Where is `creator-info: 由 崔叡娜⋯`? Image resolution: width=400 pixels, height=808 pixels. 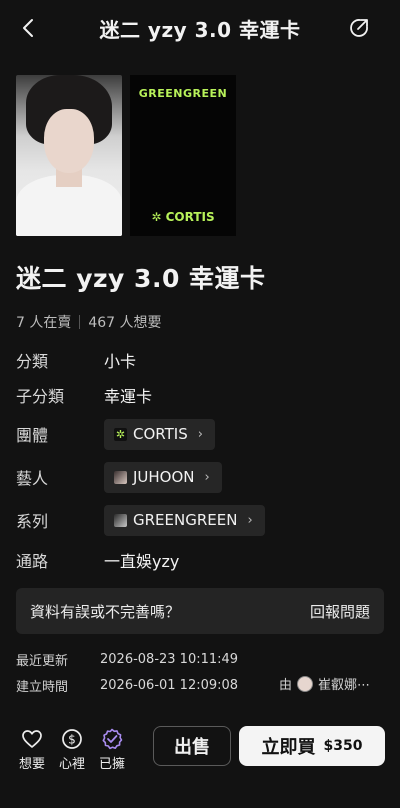 creator-info: 由 崔叡娜⋯ is located at coordinates (324, 683).